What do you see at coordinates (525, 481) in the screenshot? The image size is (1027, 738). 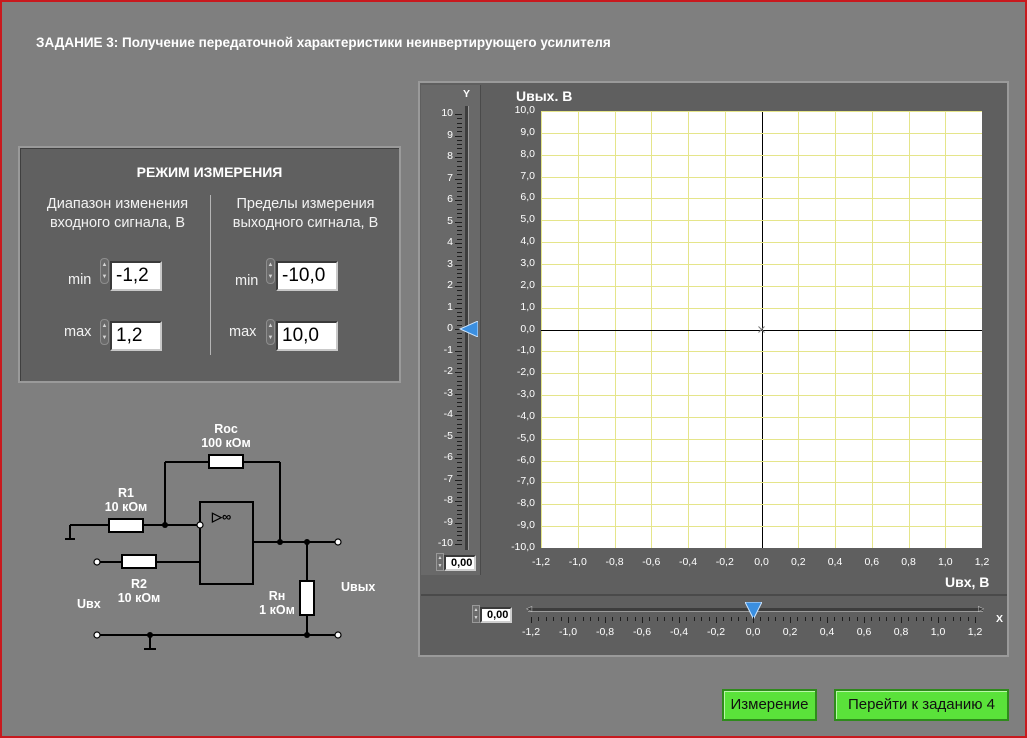 I see `y-tick-label: -7,0` at bounding box center [525, 481].